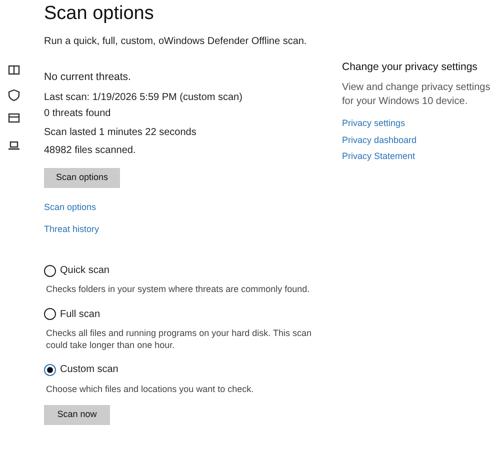 The image size is (500, 470). What do you see at coordinates (99, 14) in the screenshot?
I see `page-title: Scan options` at bounding box center [99, 14].